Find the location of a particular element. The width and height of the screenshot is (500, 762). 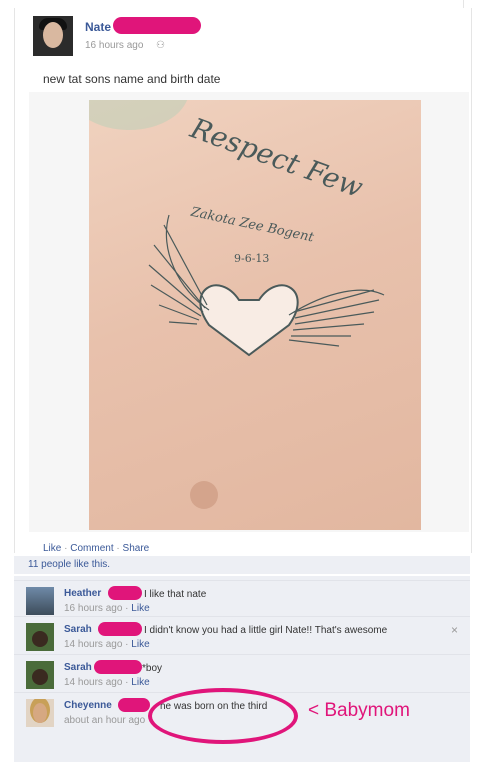

commenter-name: Heather is located at coordinates (82, 593).